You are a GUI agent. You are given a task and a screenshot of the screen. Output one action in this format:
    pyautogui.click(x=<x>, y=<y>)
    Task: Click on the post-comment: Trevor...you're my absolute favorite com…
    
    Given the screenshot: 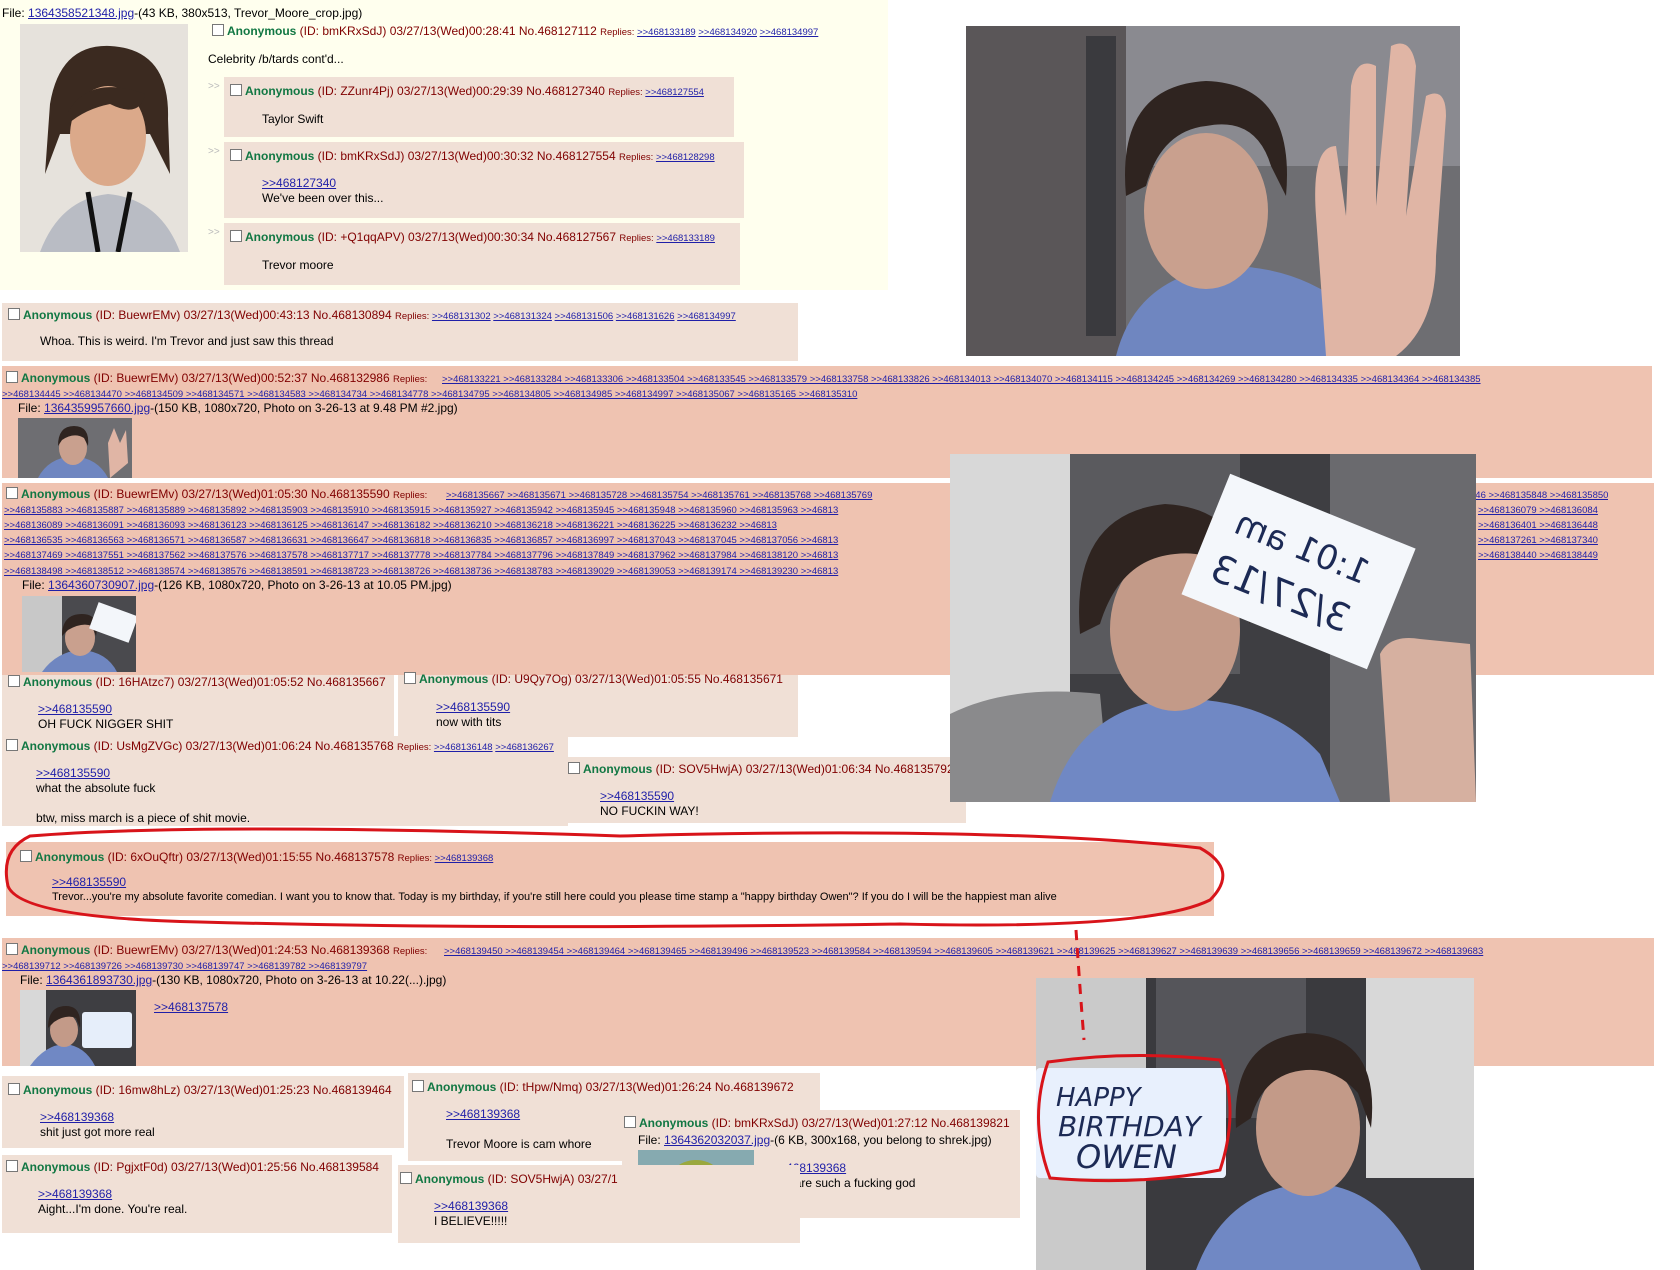 What is the action you would take?
    pyautogui.click(x=554, y=897)
    